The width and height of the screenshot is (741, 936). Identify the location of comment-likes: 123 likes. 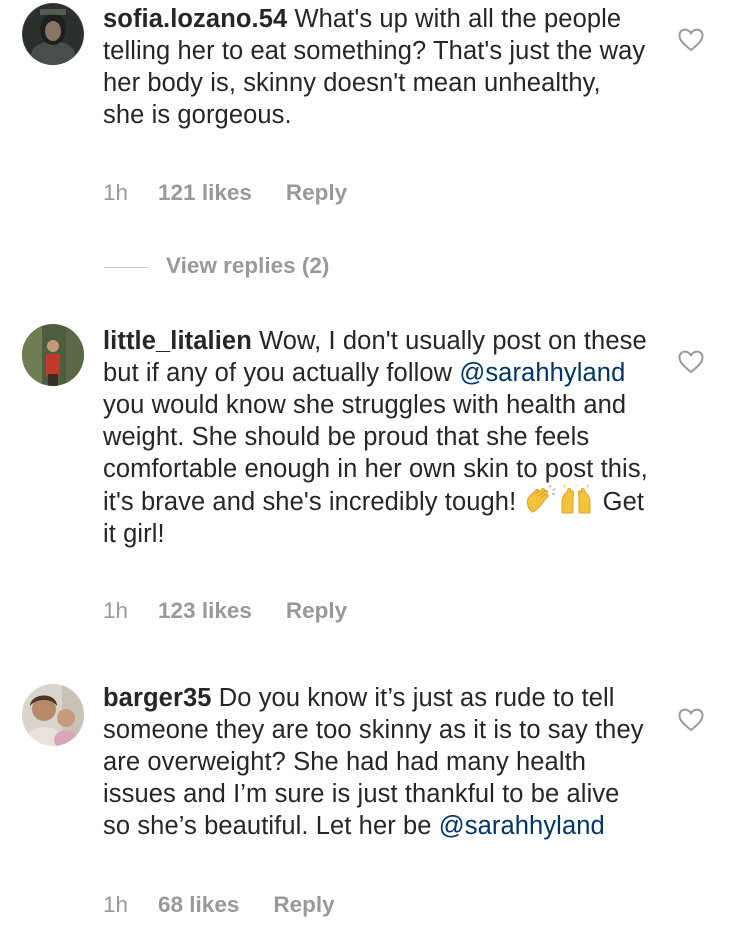
(205, 611).